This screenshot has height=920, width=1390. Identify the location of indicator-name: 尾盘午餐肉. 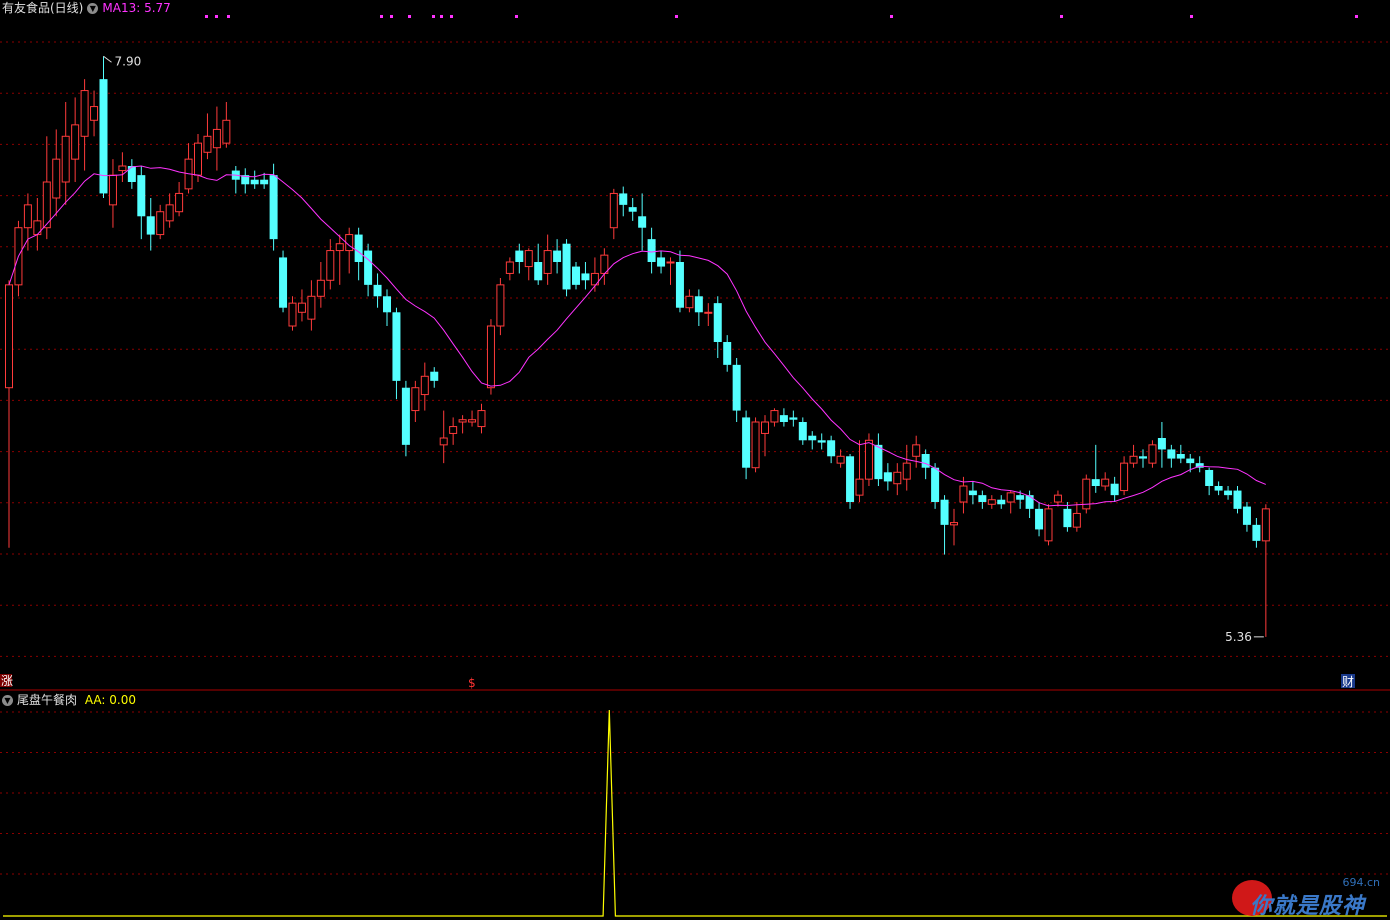
(47, 700).